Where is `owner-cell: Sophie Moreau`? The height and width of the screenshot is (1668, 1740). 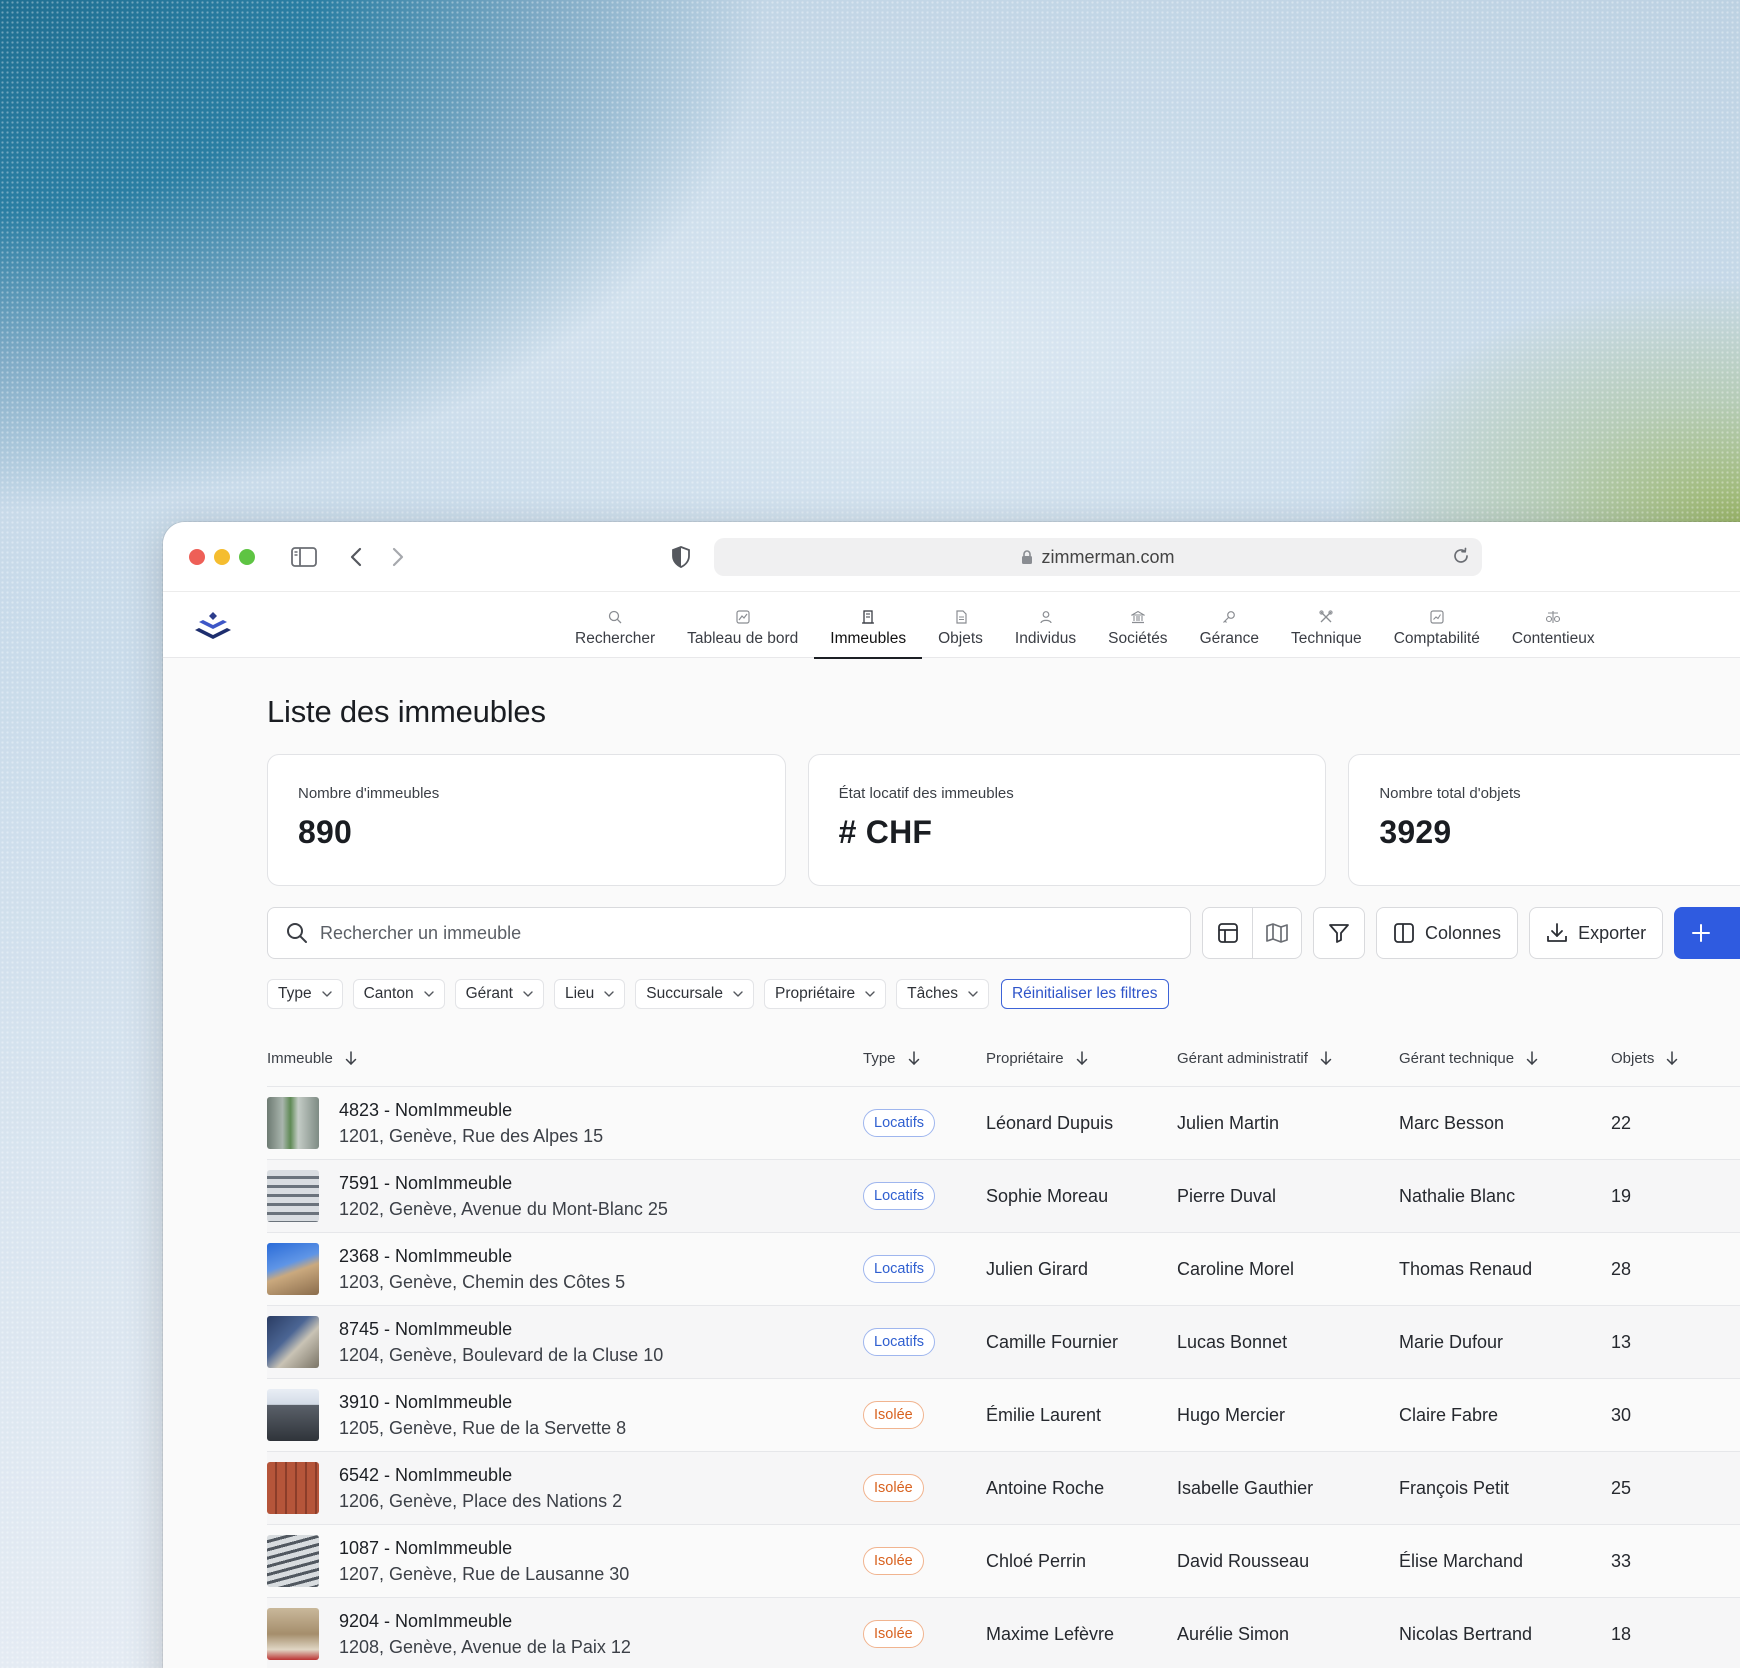 owner-cell: Sophie Moreau is located at coordinates (1047, 1195).